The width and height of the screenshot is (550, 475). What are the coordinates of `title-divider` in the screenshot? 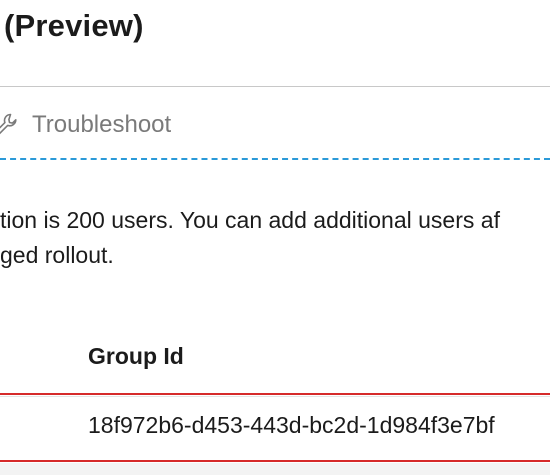 It's located at (275, 86).